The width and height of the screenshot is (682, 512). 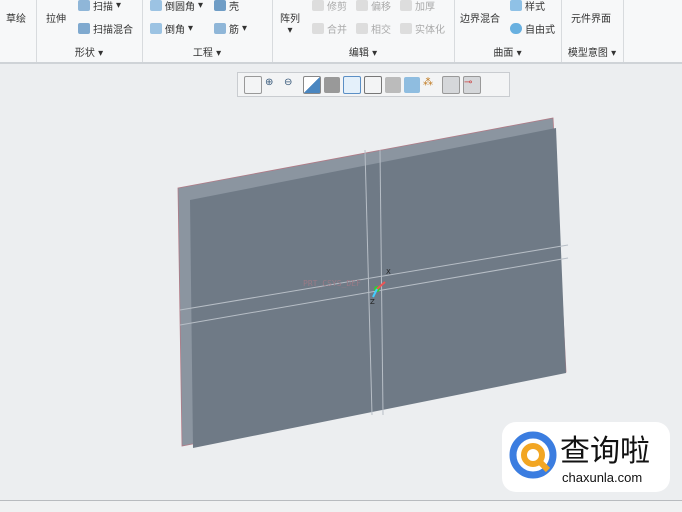 I want to click on watermark-logo: 查询啦 chaxunla.com, so click(x=586, y=457).